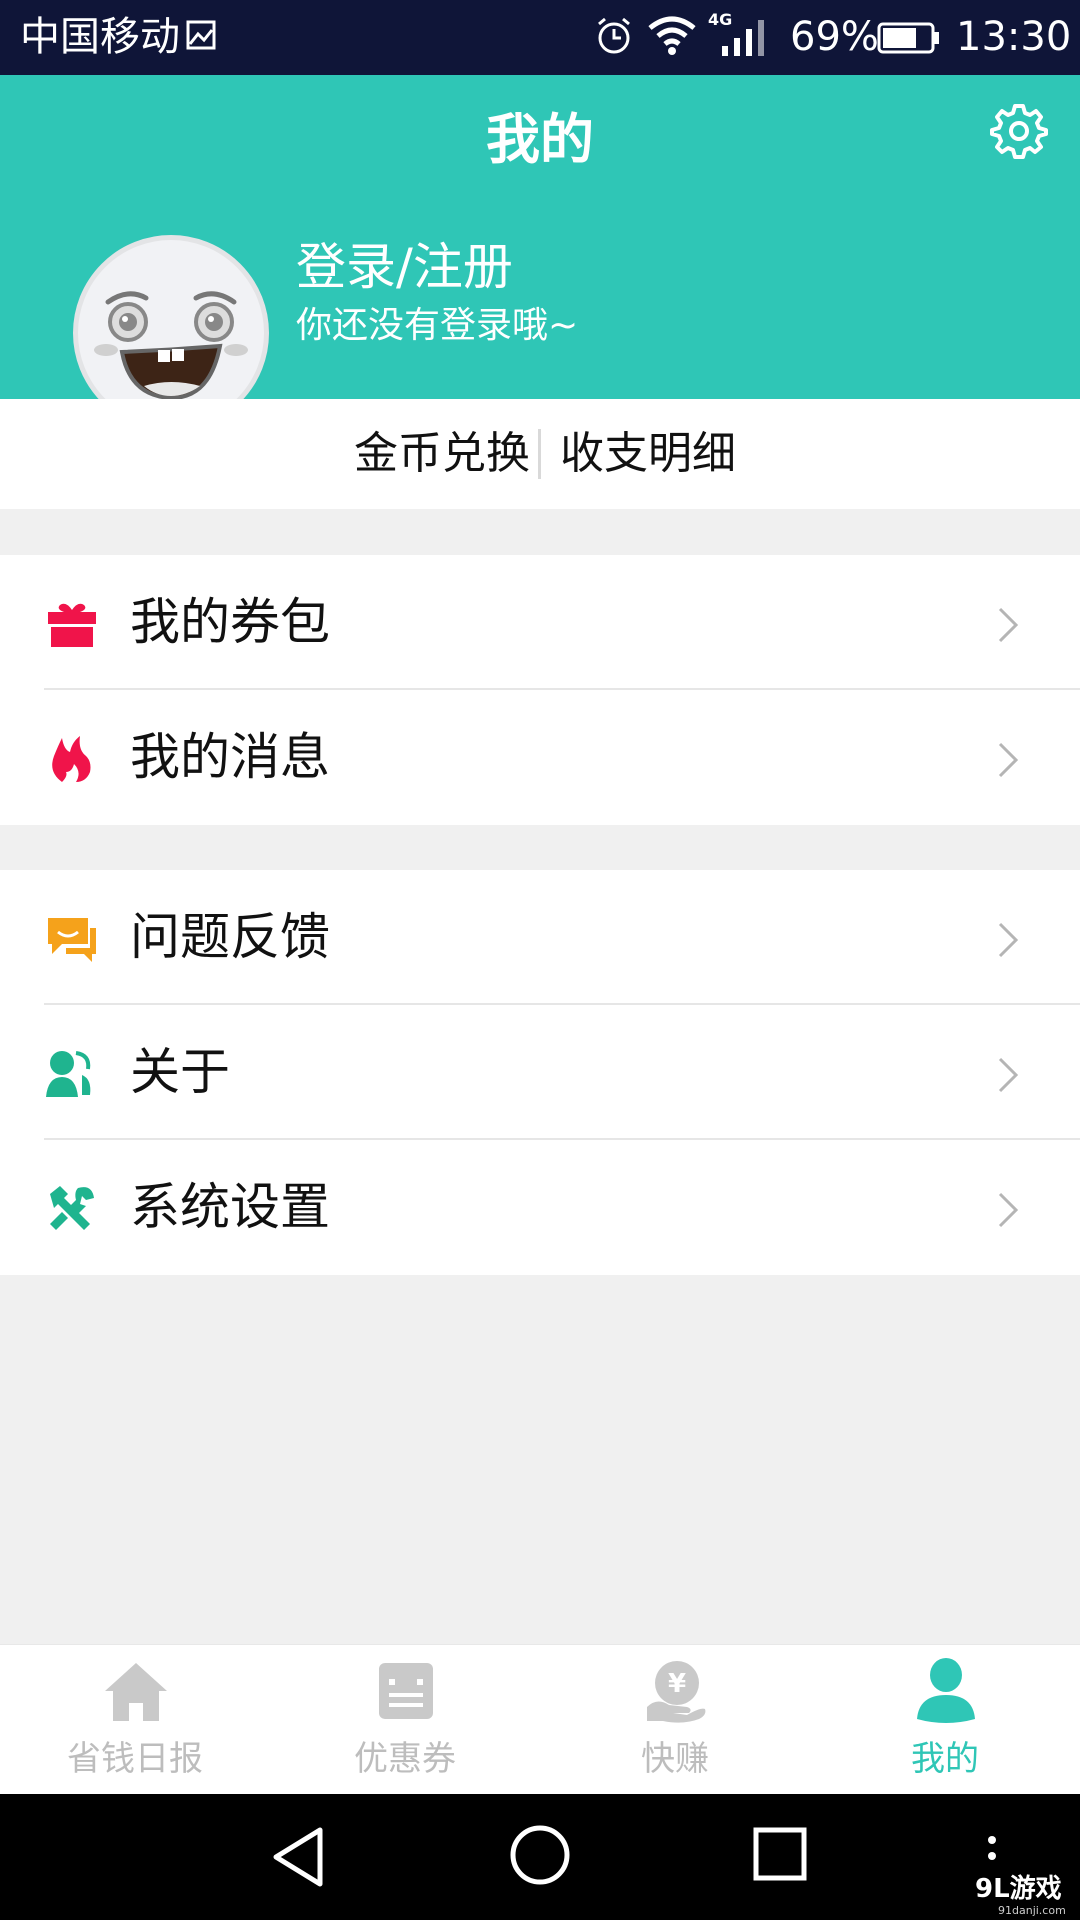  What do you see at coordinates (180, 1072) in the screenshot?
I see `menu-item-label: 关于` at bounding box center [180, 1072].